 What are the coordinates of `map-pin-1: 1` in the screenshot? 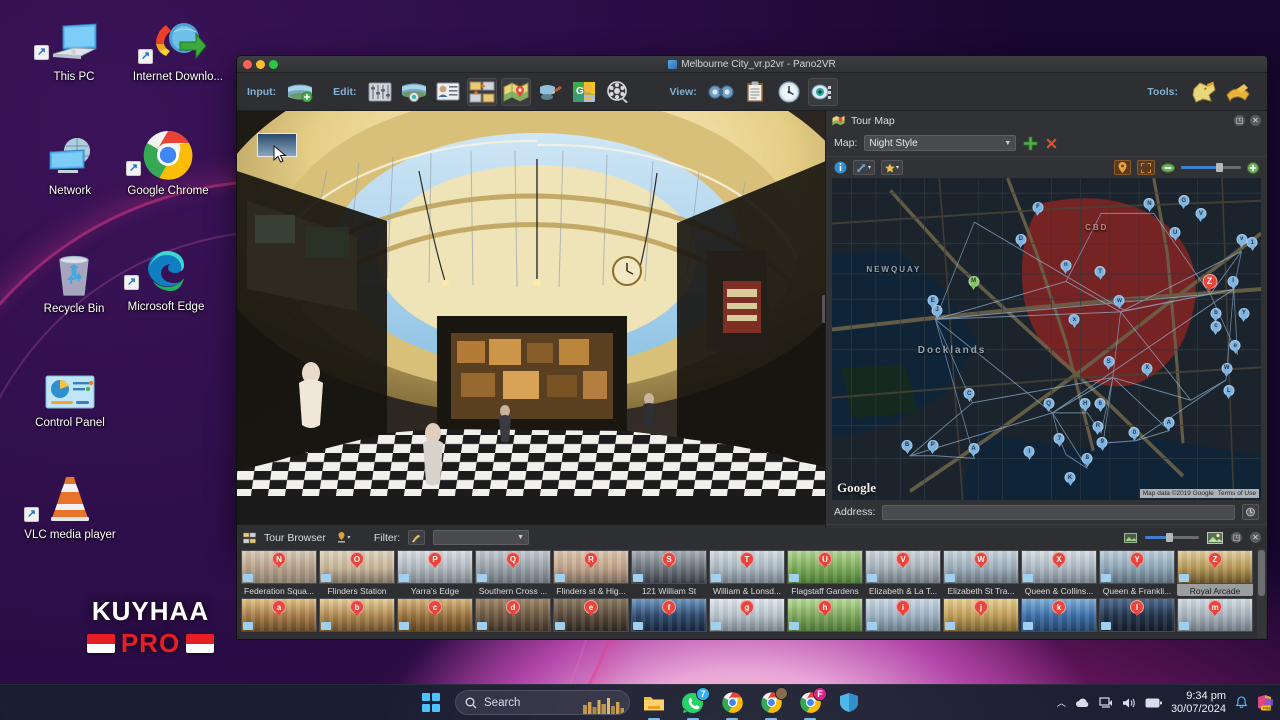 It's located at (1252, 244).